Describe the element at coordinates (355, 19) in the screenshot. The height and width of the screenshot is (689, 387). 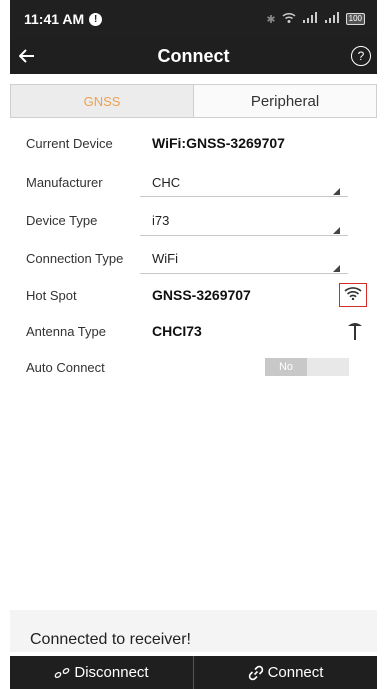
I see `battery-icon: 100` at that location.